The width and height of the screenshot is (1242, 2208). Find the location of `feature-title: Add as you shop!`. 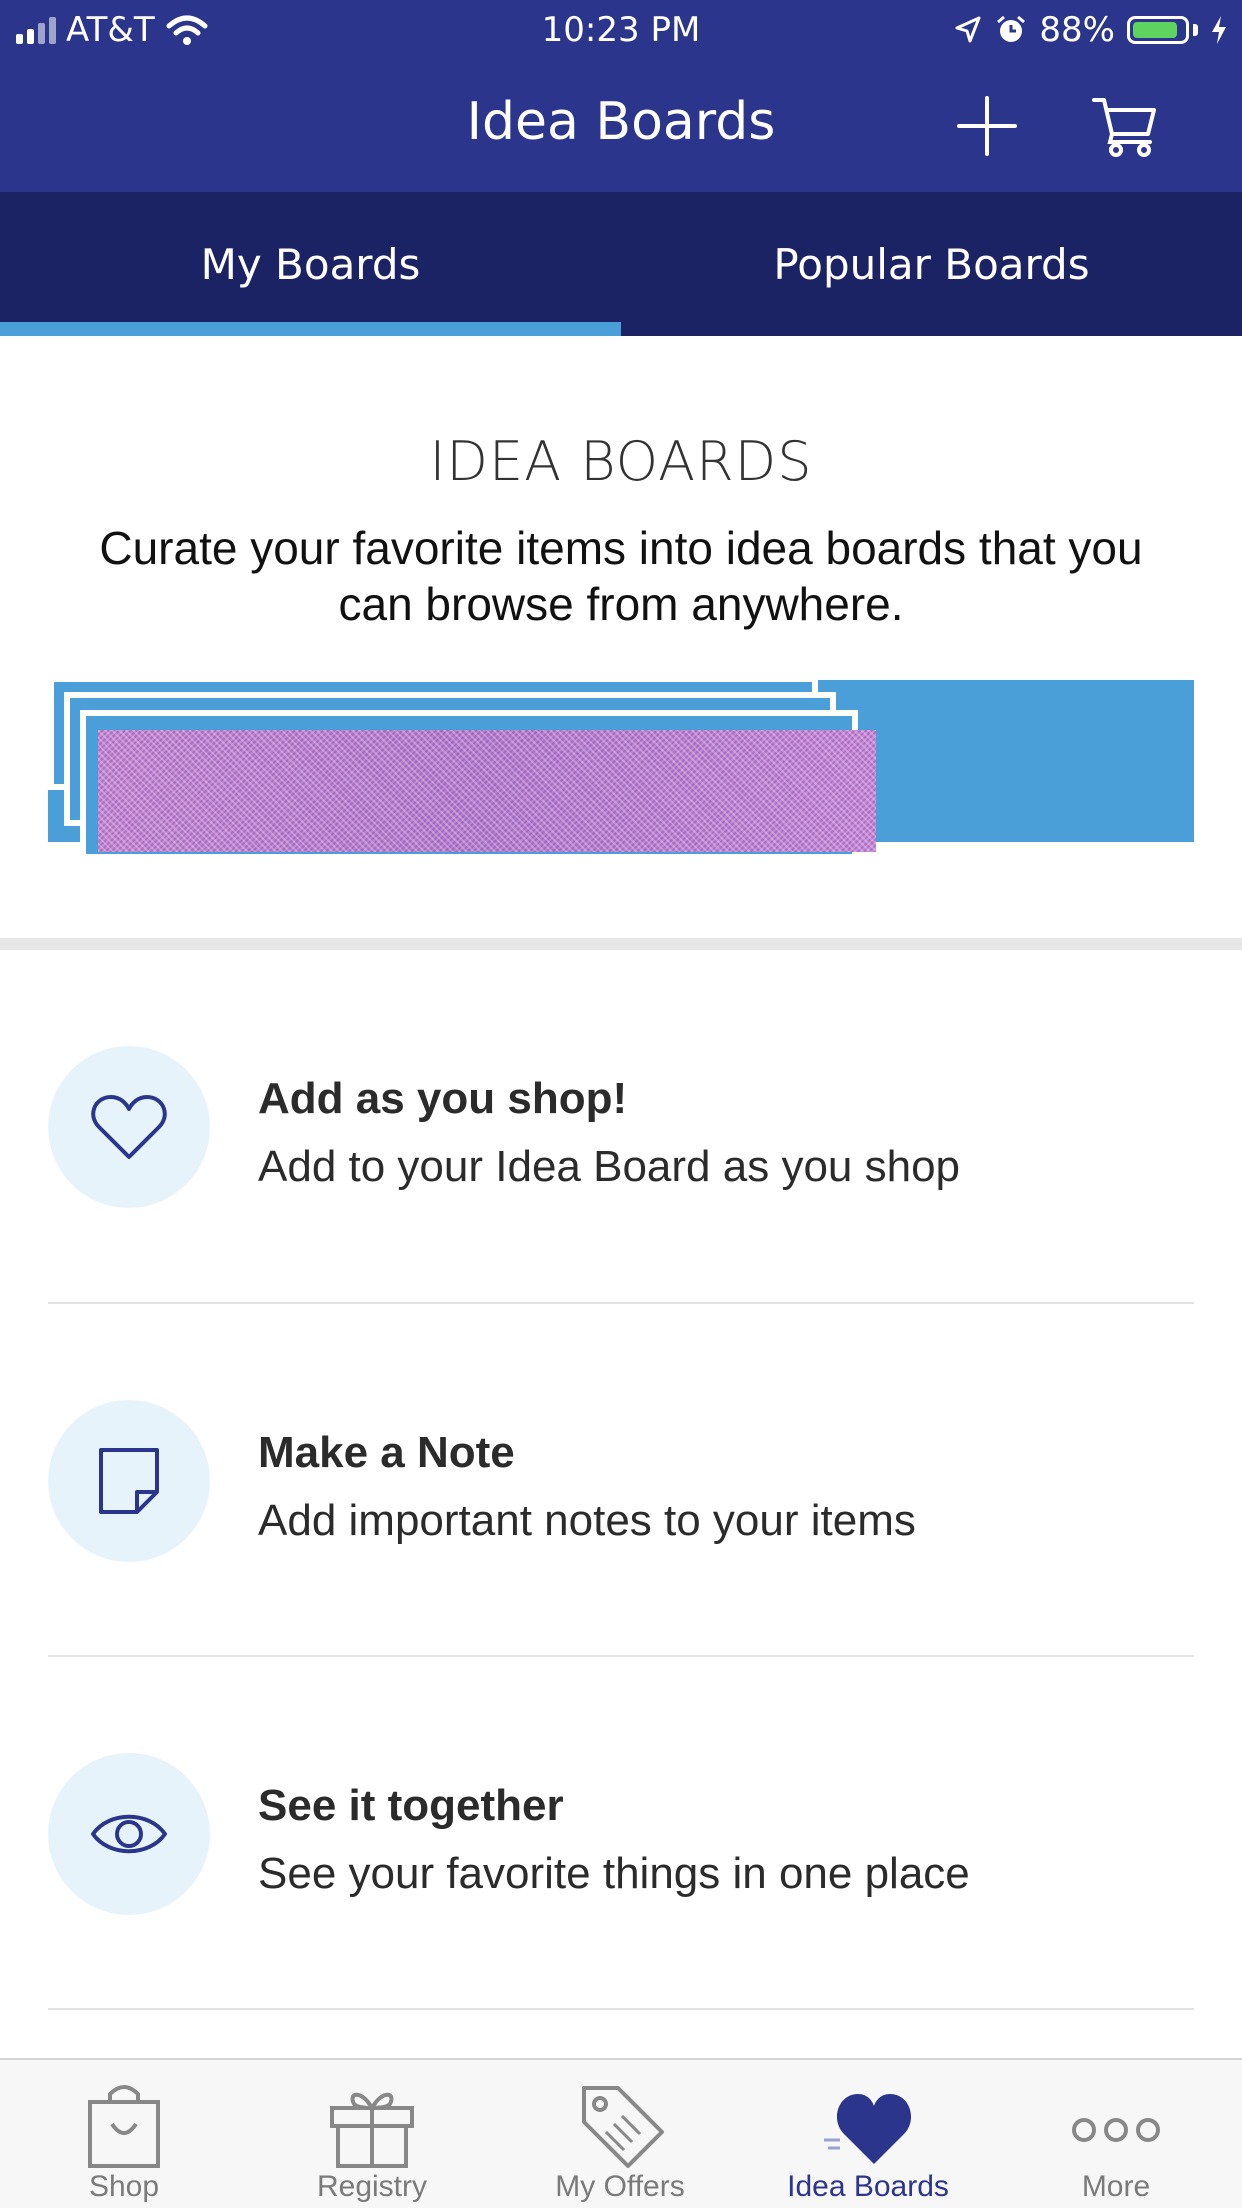

feature-title: Add as you shop! is located at coordinates (443, 1098).